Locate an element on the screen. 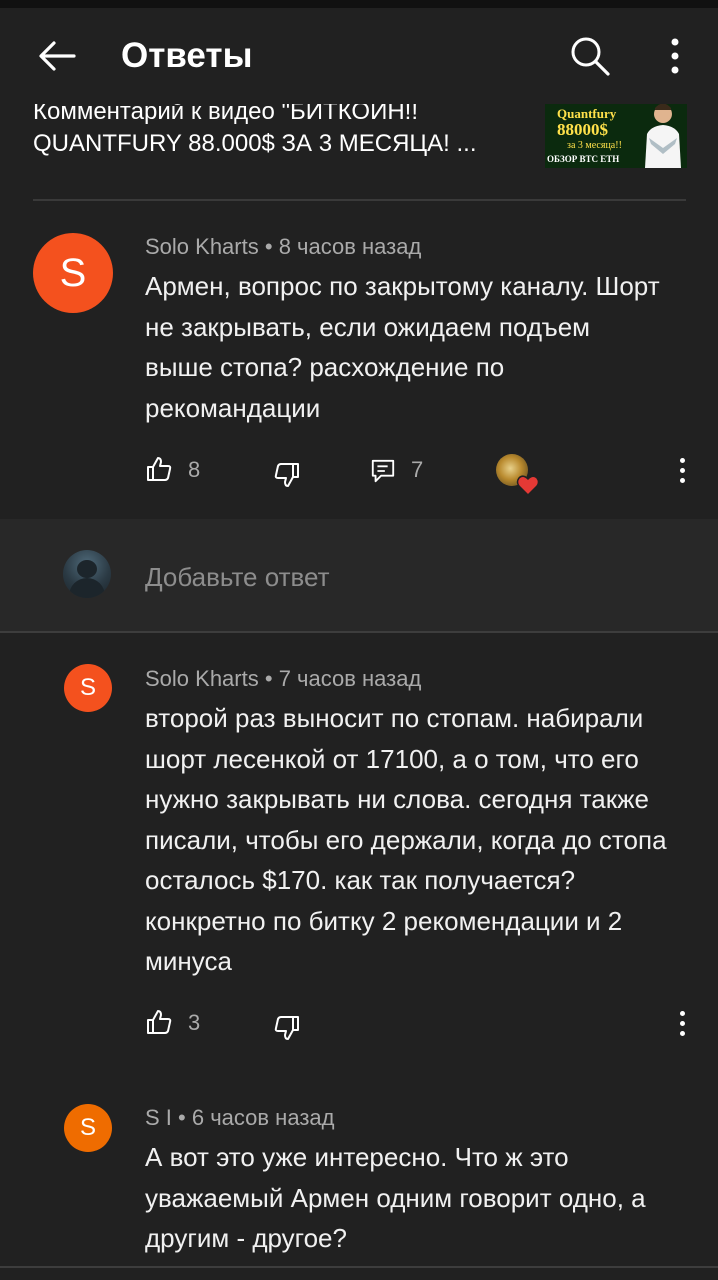 The width and height of the screenshot is (718, 1280). comment-time: 8 часов назад is located at coordinates (350, 246).